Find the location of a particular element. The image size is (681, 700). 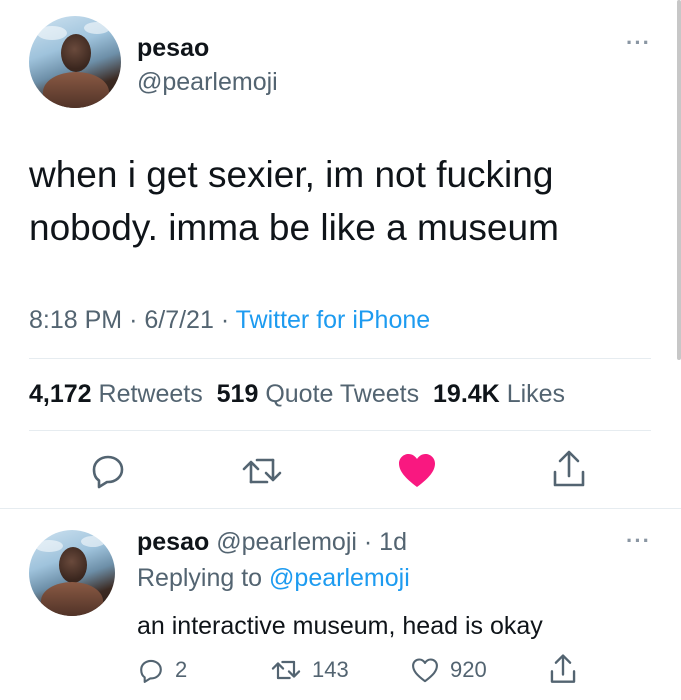

quotes-stat: 519 Quote Tweets is located at coordinates (318, 394).